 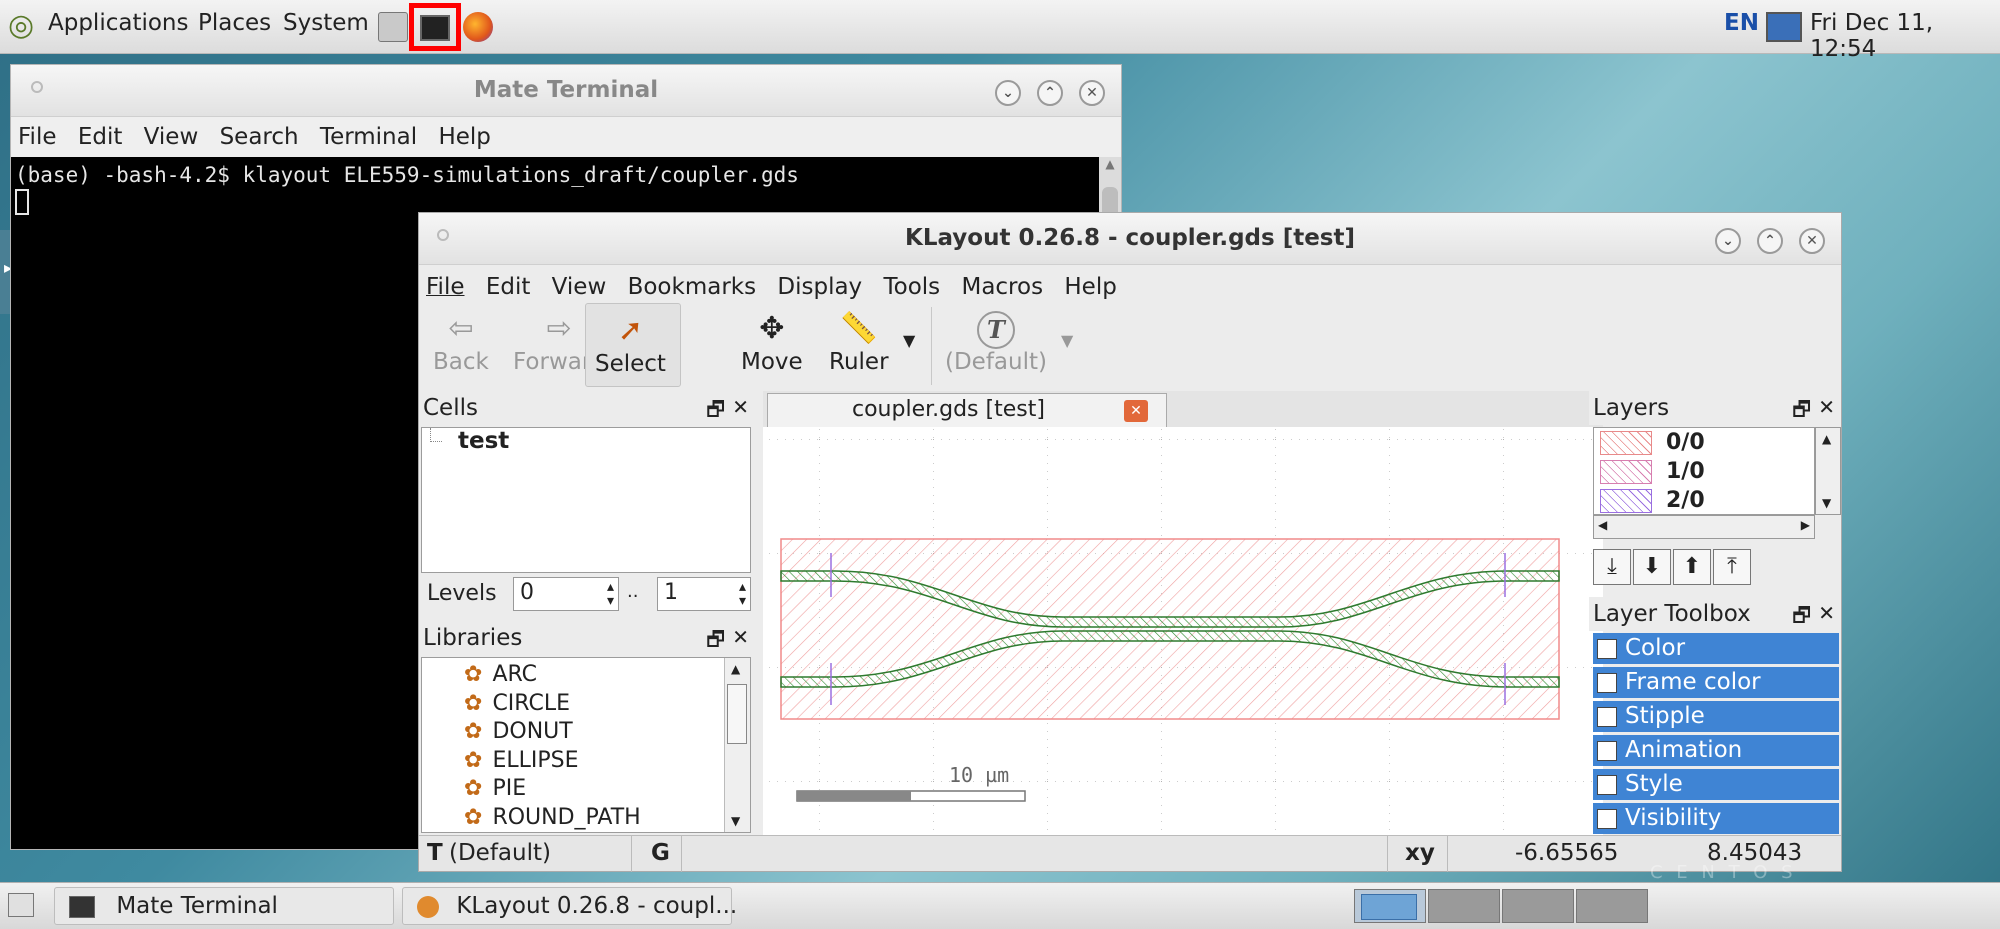 I want to click on menu-help: Help, so click(x=1090, y=283).